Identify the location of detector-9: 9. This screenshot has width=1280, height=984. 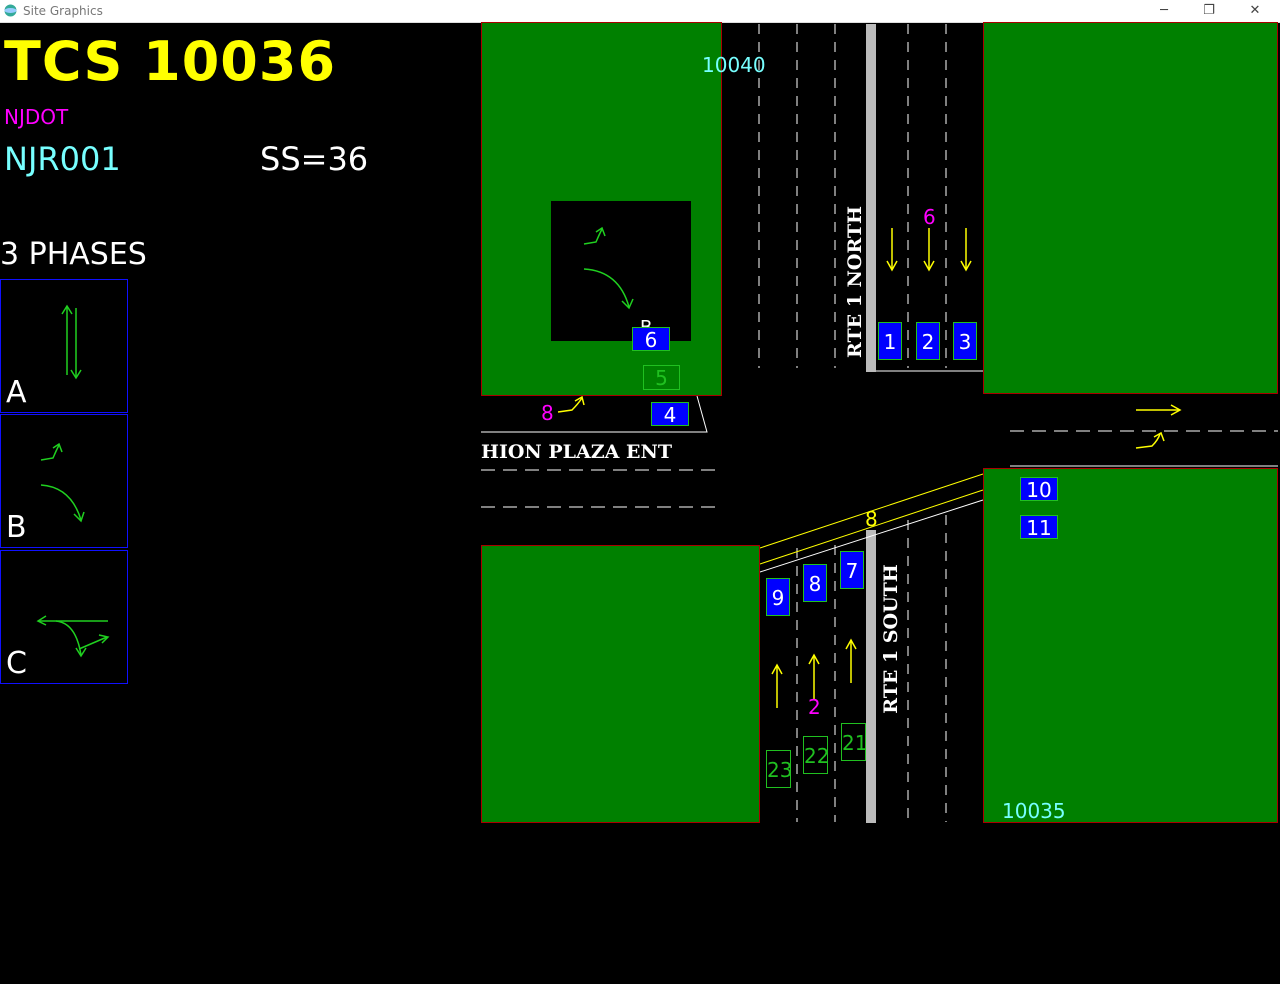
(778, 597).